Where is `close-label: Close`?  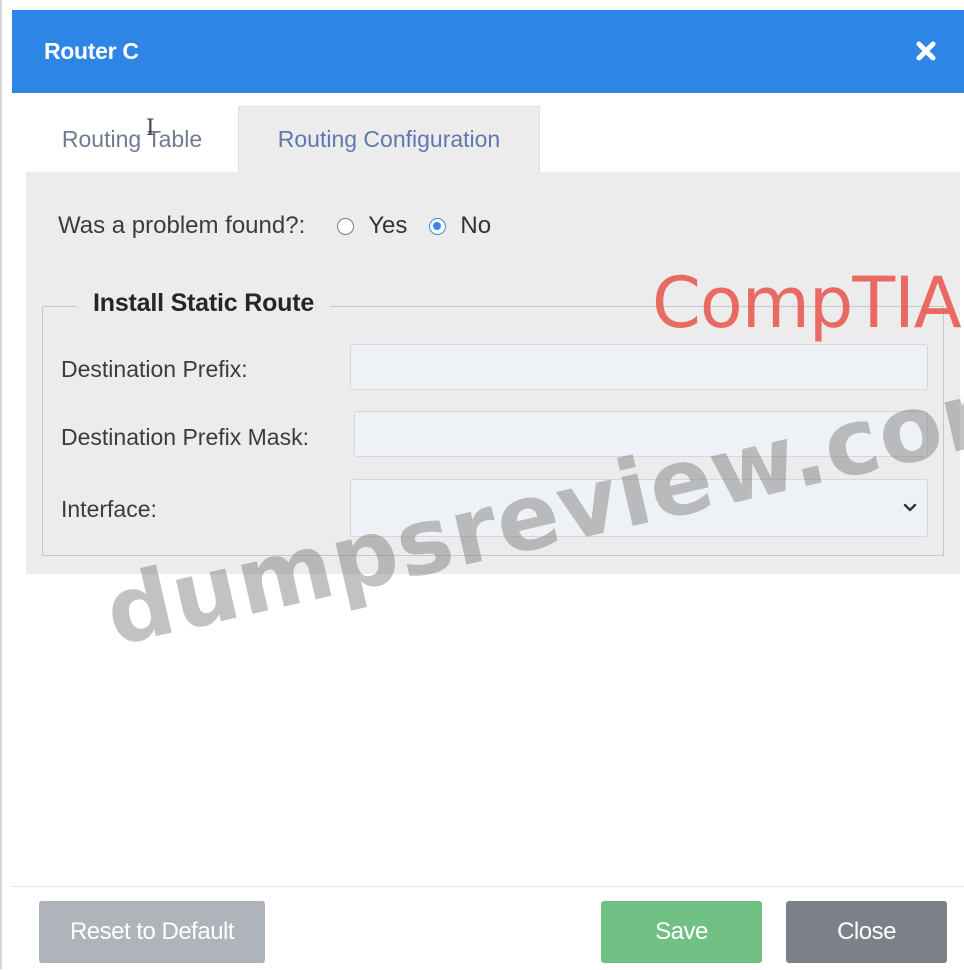 close-label: Close is located at coordinates (866, 931).